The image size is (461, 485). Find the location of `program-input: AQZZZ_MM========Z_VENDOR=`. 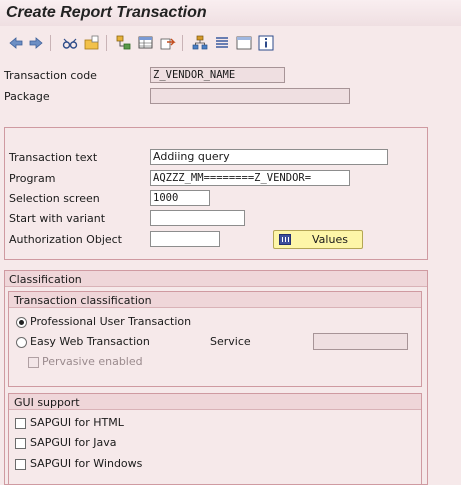

program-input: AQZZZ_MM========Z_VENDOR= is located at coordinates (250, 178).